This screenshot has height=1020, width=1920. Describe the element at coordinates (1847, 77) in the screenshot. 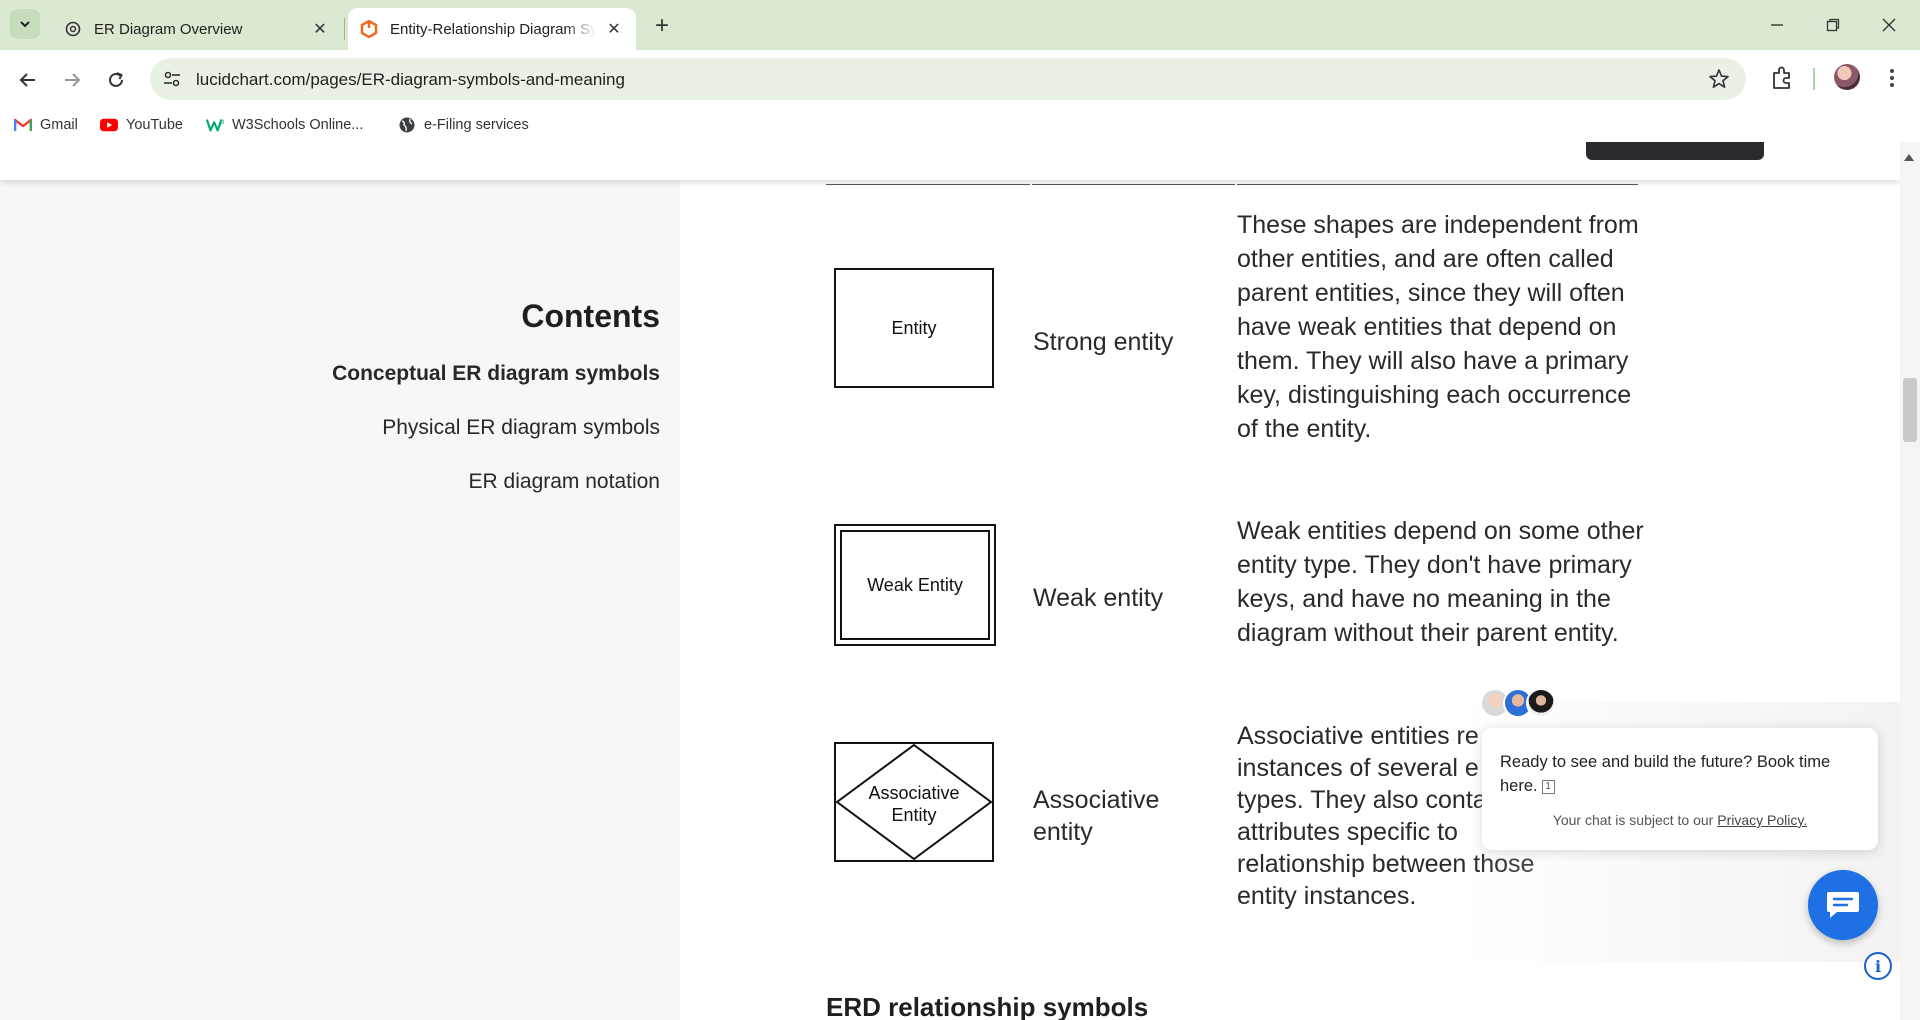

I see `profile-avatar` at that location.